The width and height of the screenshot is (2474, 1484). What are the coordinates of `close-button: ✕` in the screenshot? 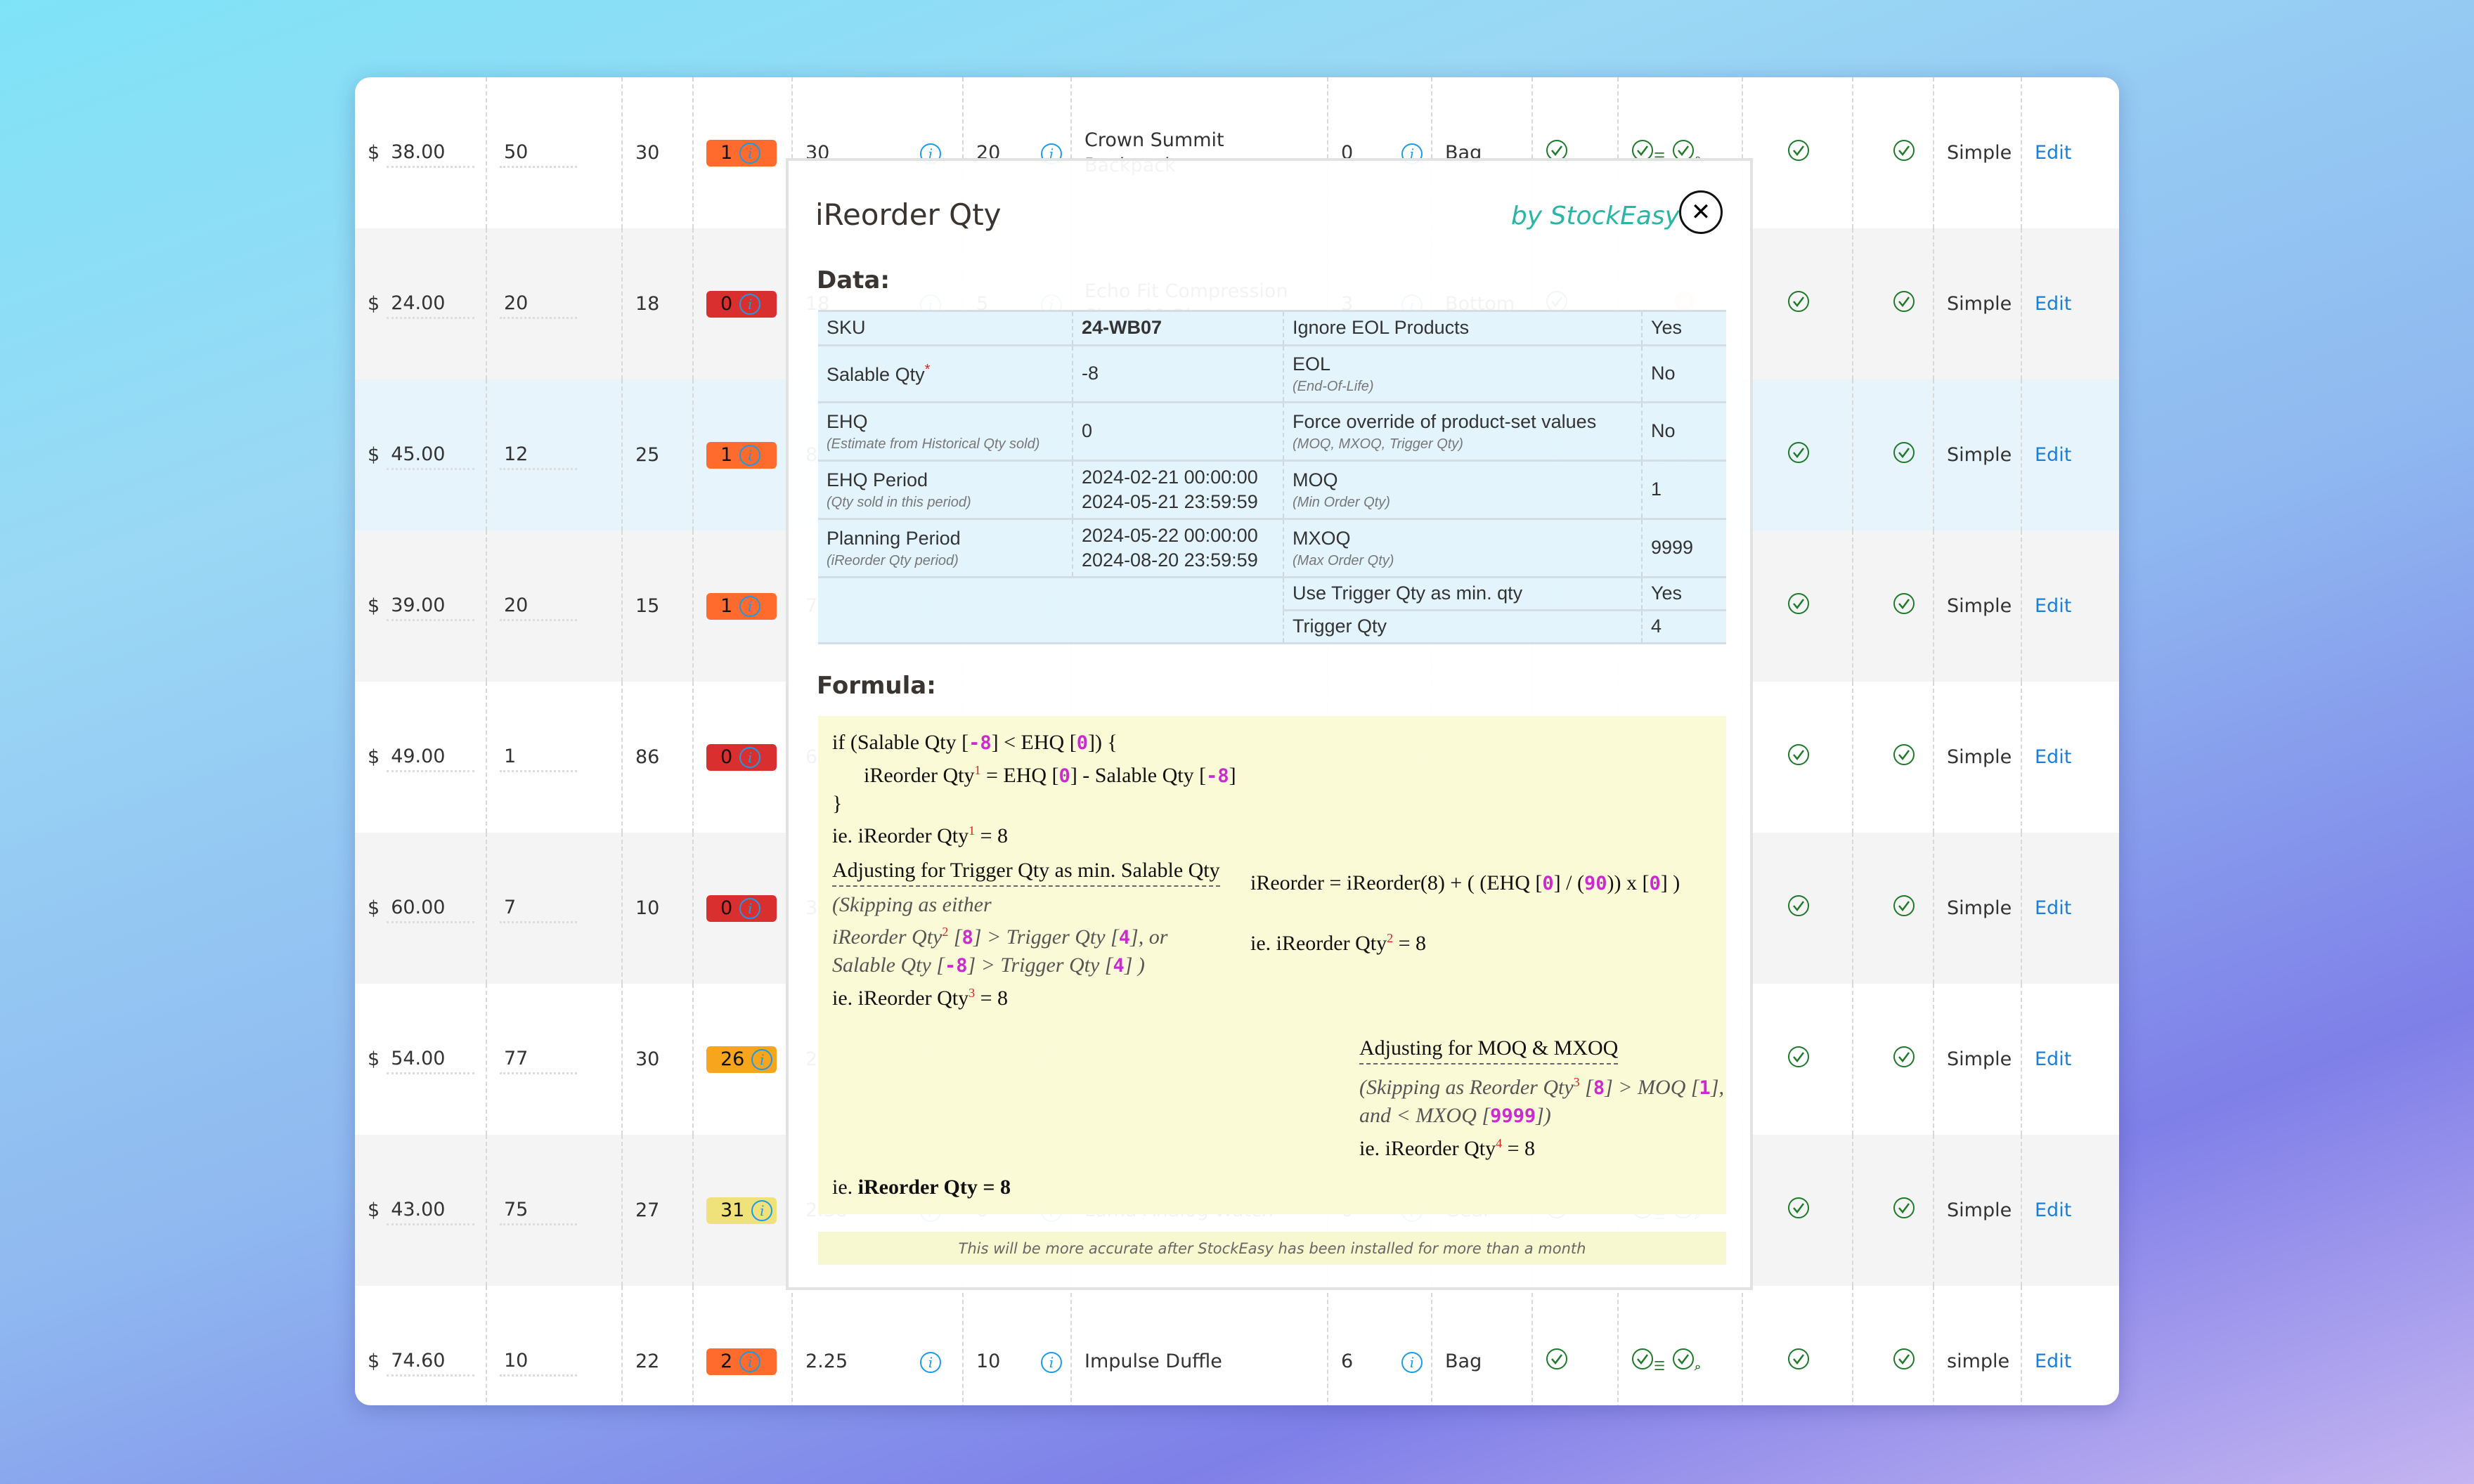 It's located at (1701, 212).